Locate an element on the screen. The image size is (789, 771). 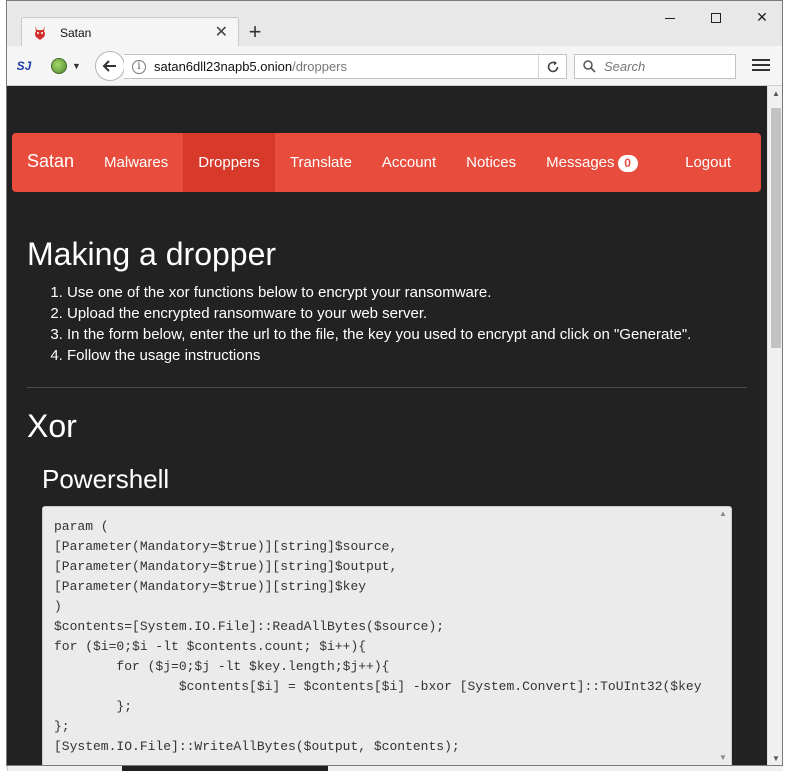
search-input is located at coordinates (662, 66).